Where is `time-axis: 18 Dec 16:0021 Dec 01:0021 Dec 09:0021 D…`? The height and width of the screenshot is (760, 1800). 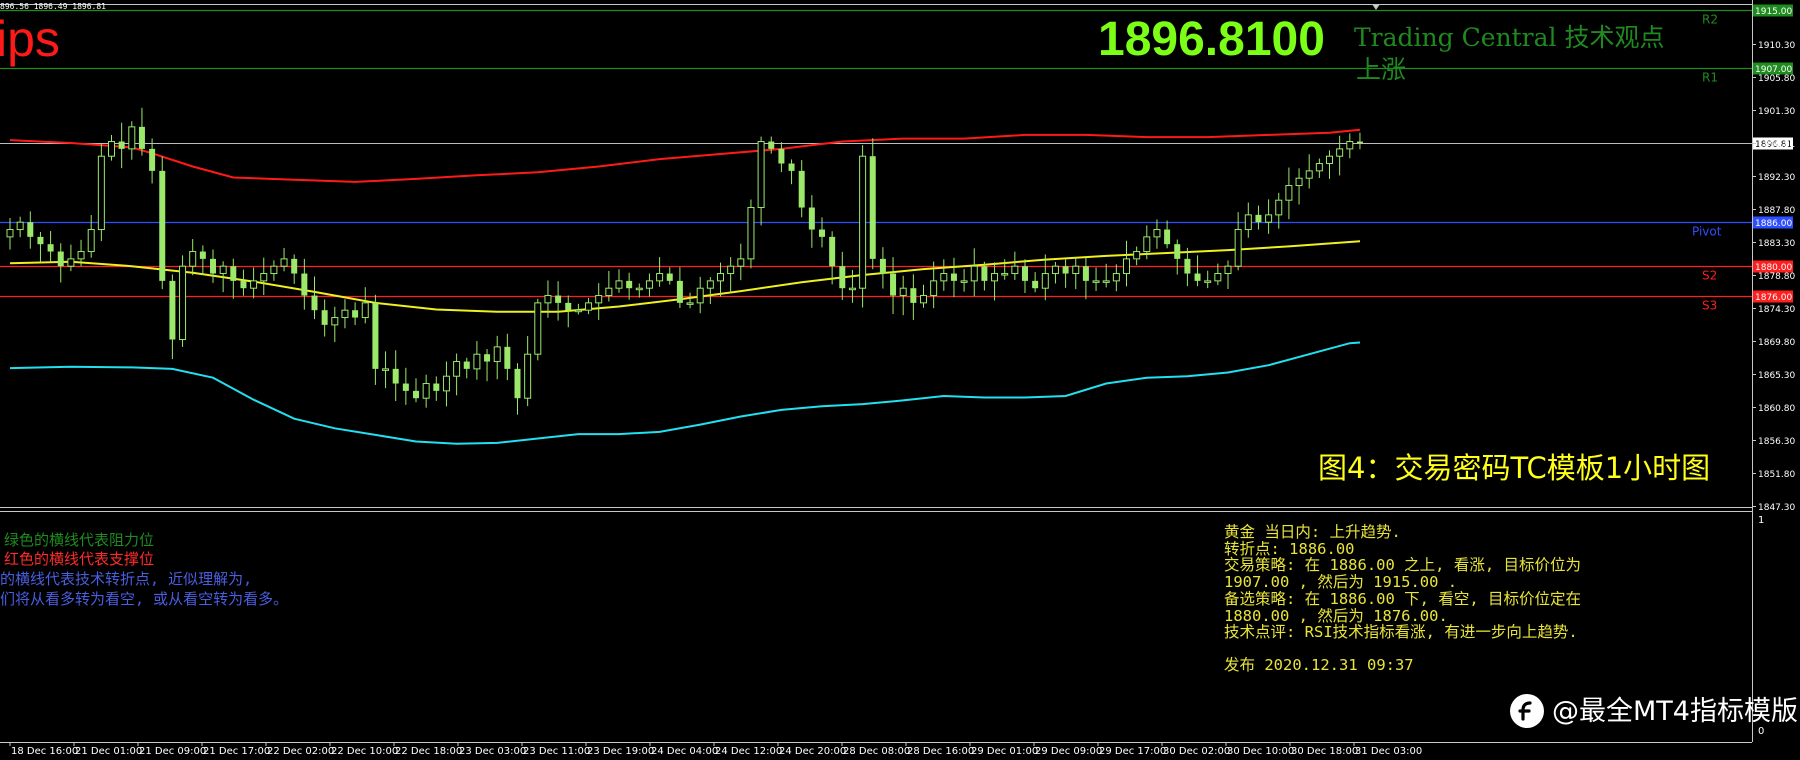 time-axis: 18 Dec 16:0021 Dec 01:0021 Dec 09:0021 D… is located at coordinates (715, 749).